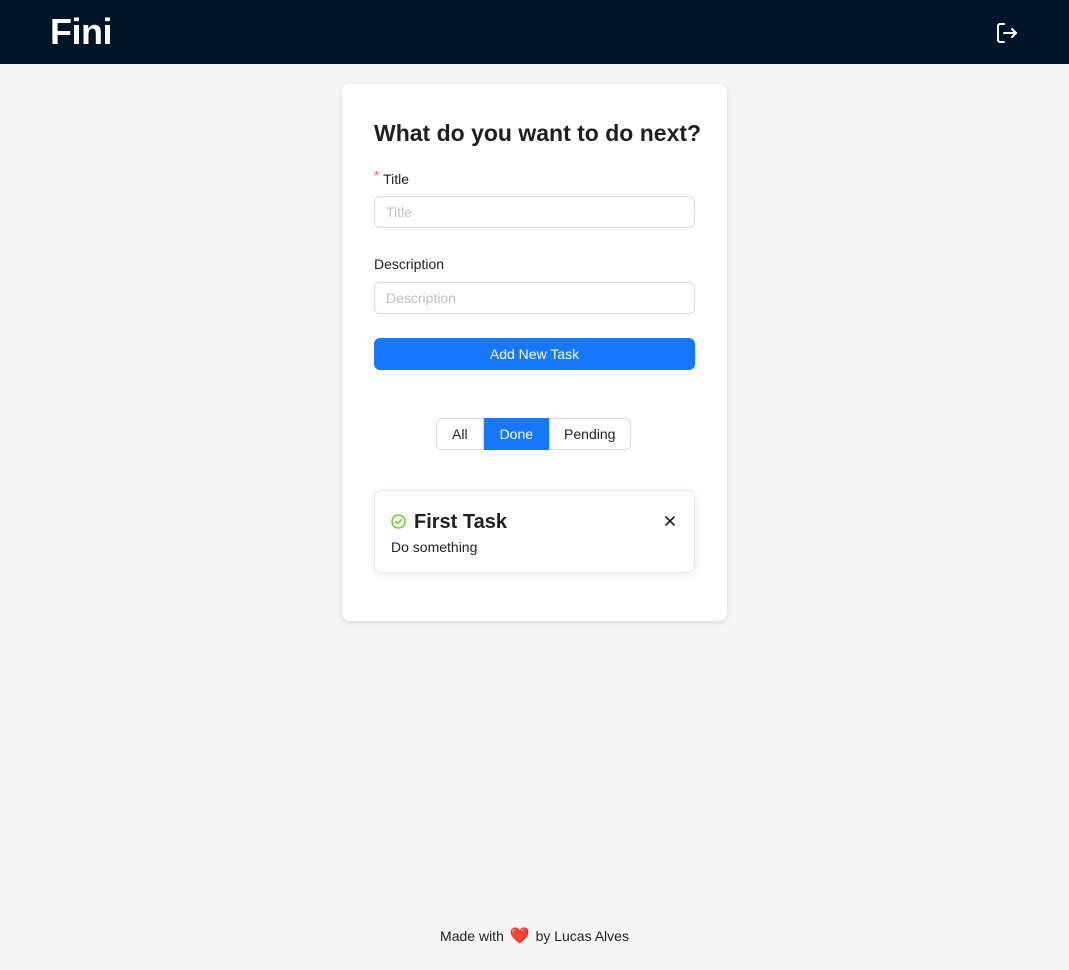  Describe the element at coordinates (534, 212) in the screenshot. I see `title-input` at that location.